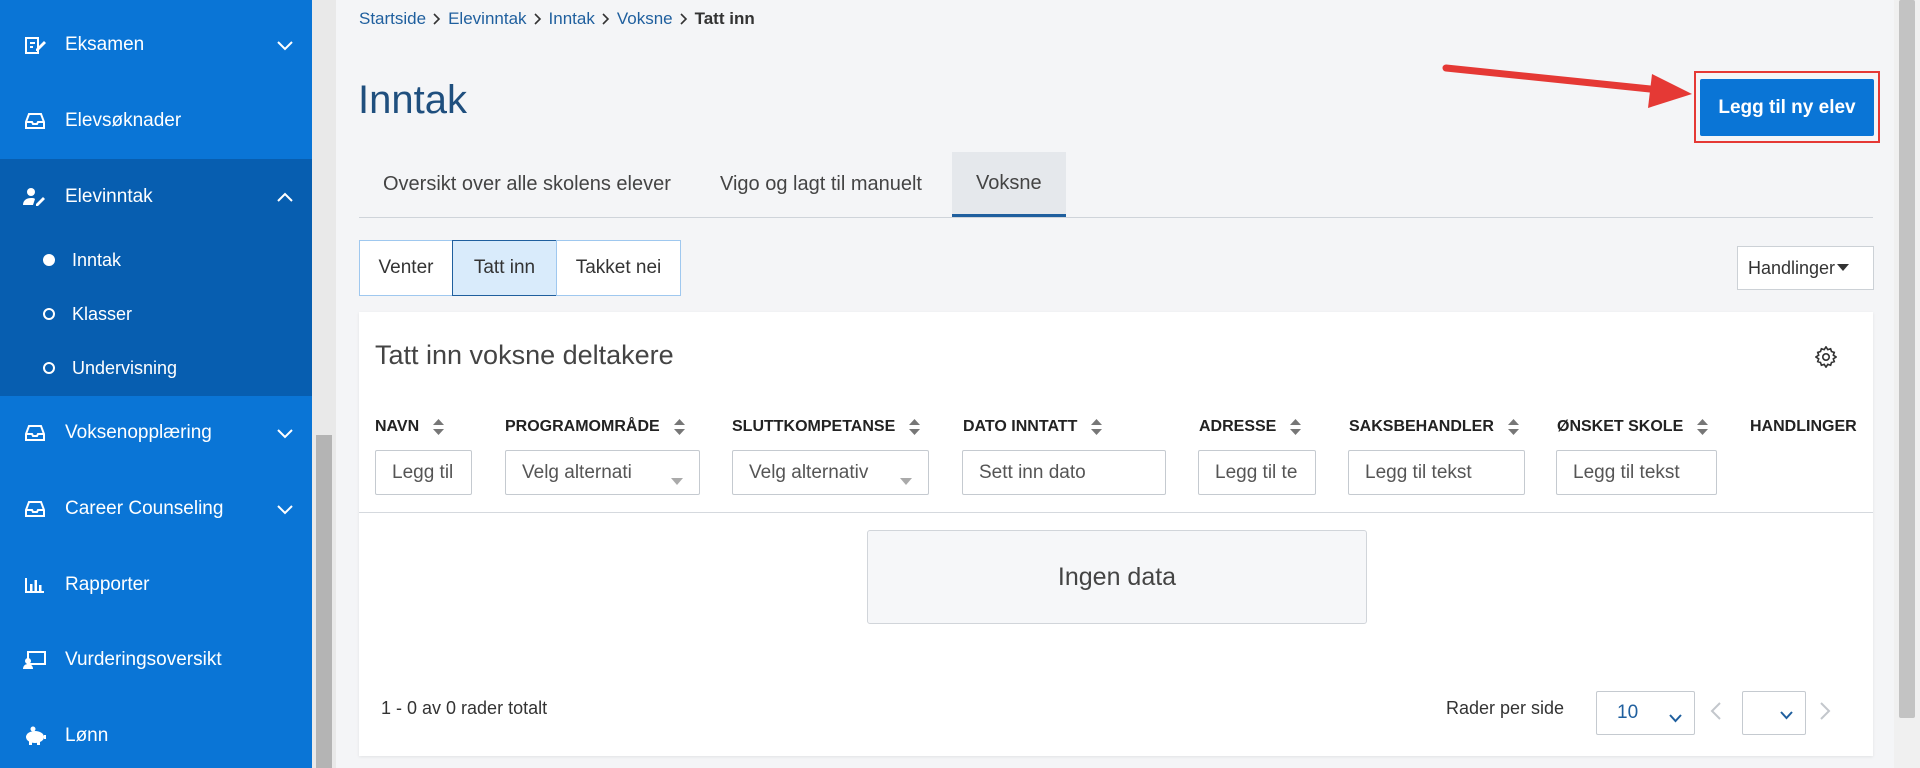 Image resolution: width=1920 pixels, height=768 pixels. What do you see at coordinates (1421, 426) in the screenshot?
I see `column-label: SAKSBEHANDLER` at bounding box center [1421, 426].